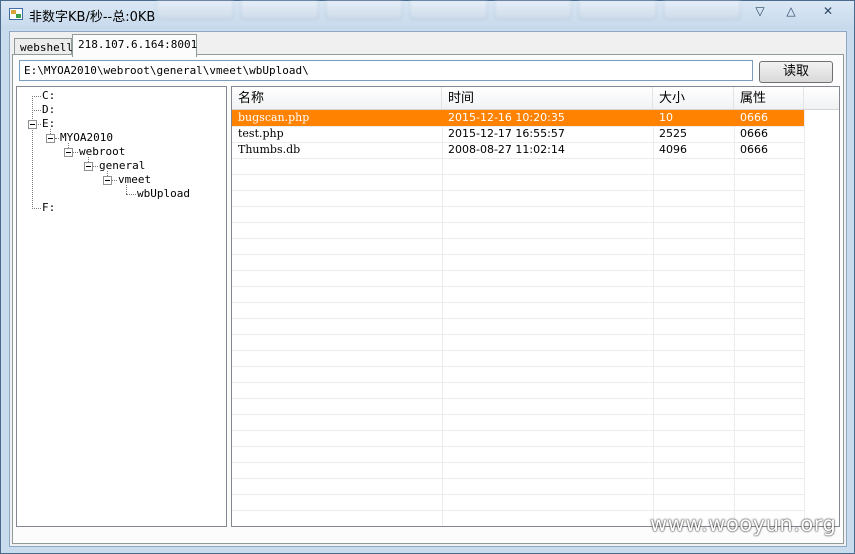 The width and height of the screenshot is (855, 554). I want to click on tree-node-webroot: webroot, so click(102, 152).